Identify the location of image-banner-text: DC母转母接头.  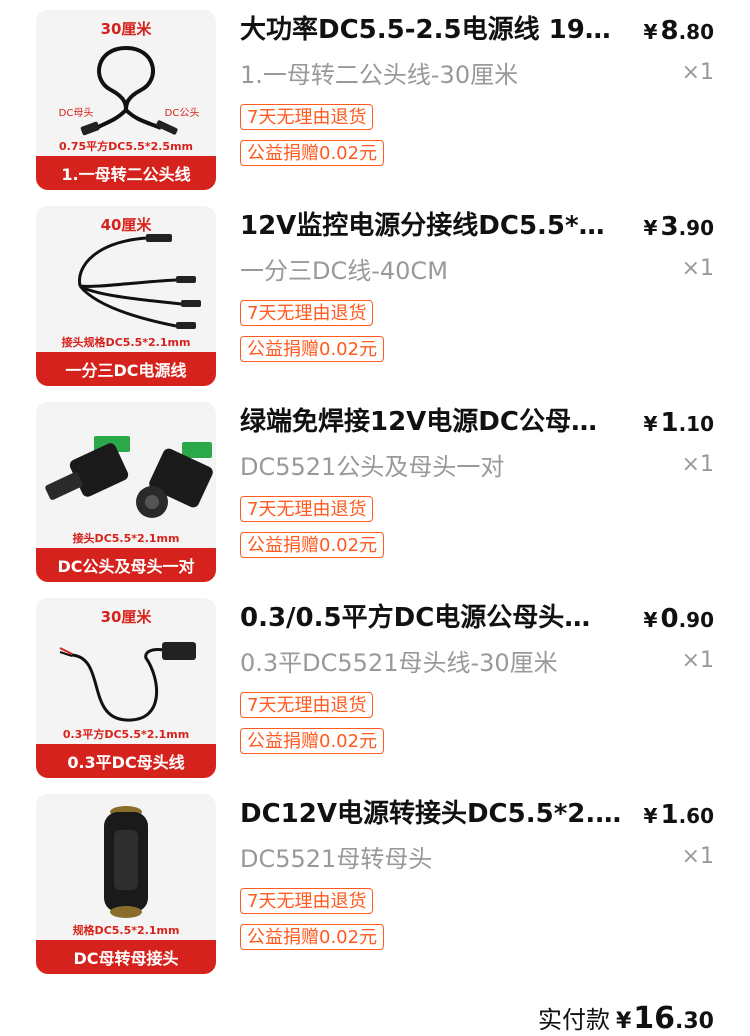
(125, 958).